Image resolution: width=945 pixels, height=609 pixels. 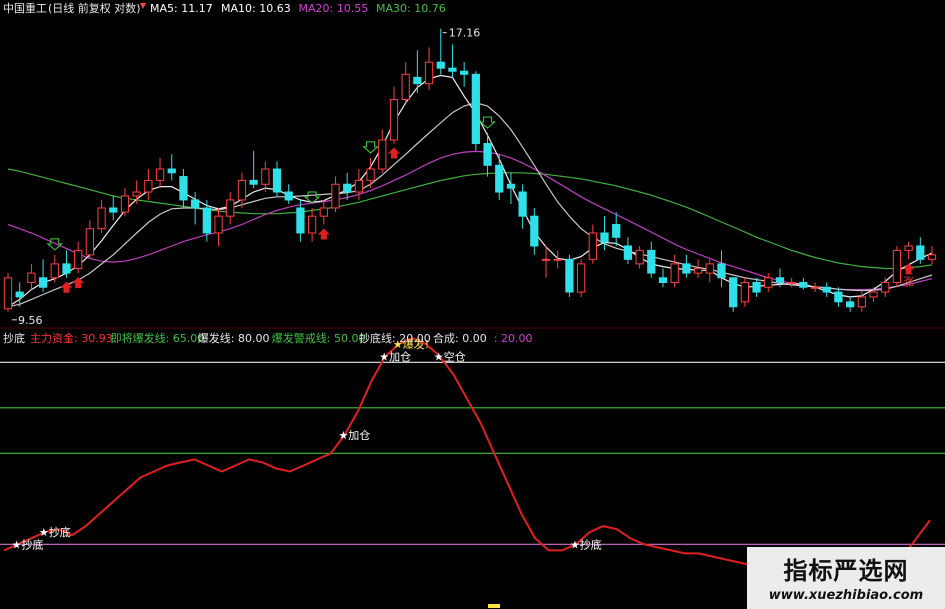 What do you see at coordinates (181, 8) in the screenshot?
I see `ma5-readout: MA5: 11.17` at bounding box center [181, 8].